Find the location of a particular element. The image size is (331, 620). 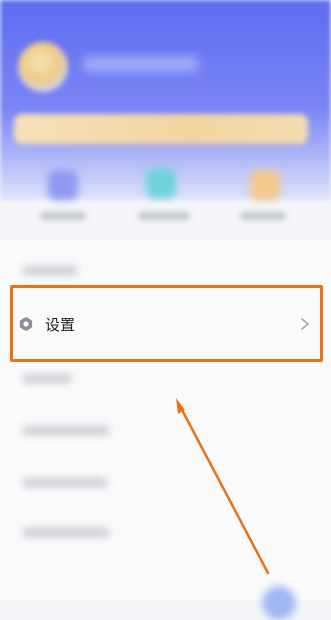

floating-button is located at coordinates (279, 603).